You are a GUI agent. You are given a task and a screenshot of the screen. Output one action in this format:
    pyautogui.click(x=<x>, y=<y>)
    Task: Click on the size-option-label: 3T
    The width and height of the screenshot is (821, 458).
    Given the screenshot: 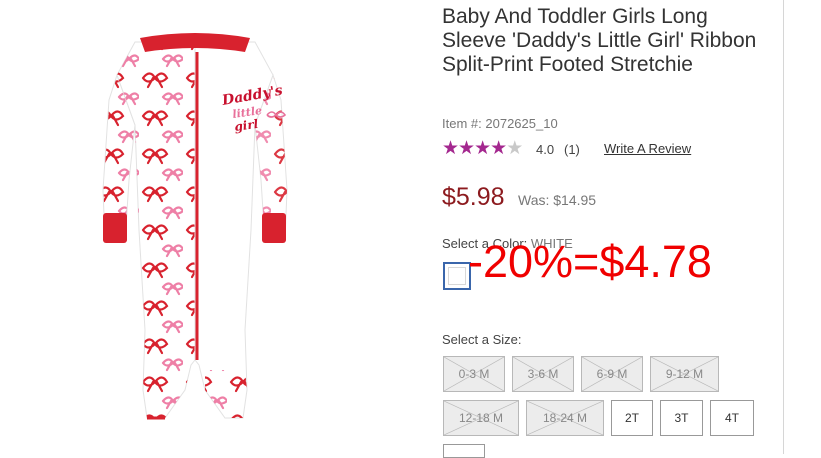 What is the action you would take?
    pyautogui.click(x=681, y=418)
    